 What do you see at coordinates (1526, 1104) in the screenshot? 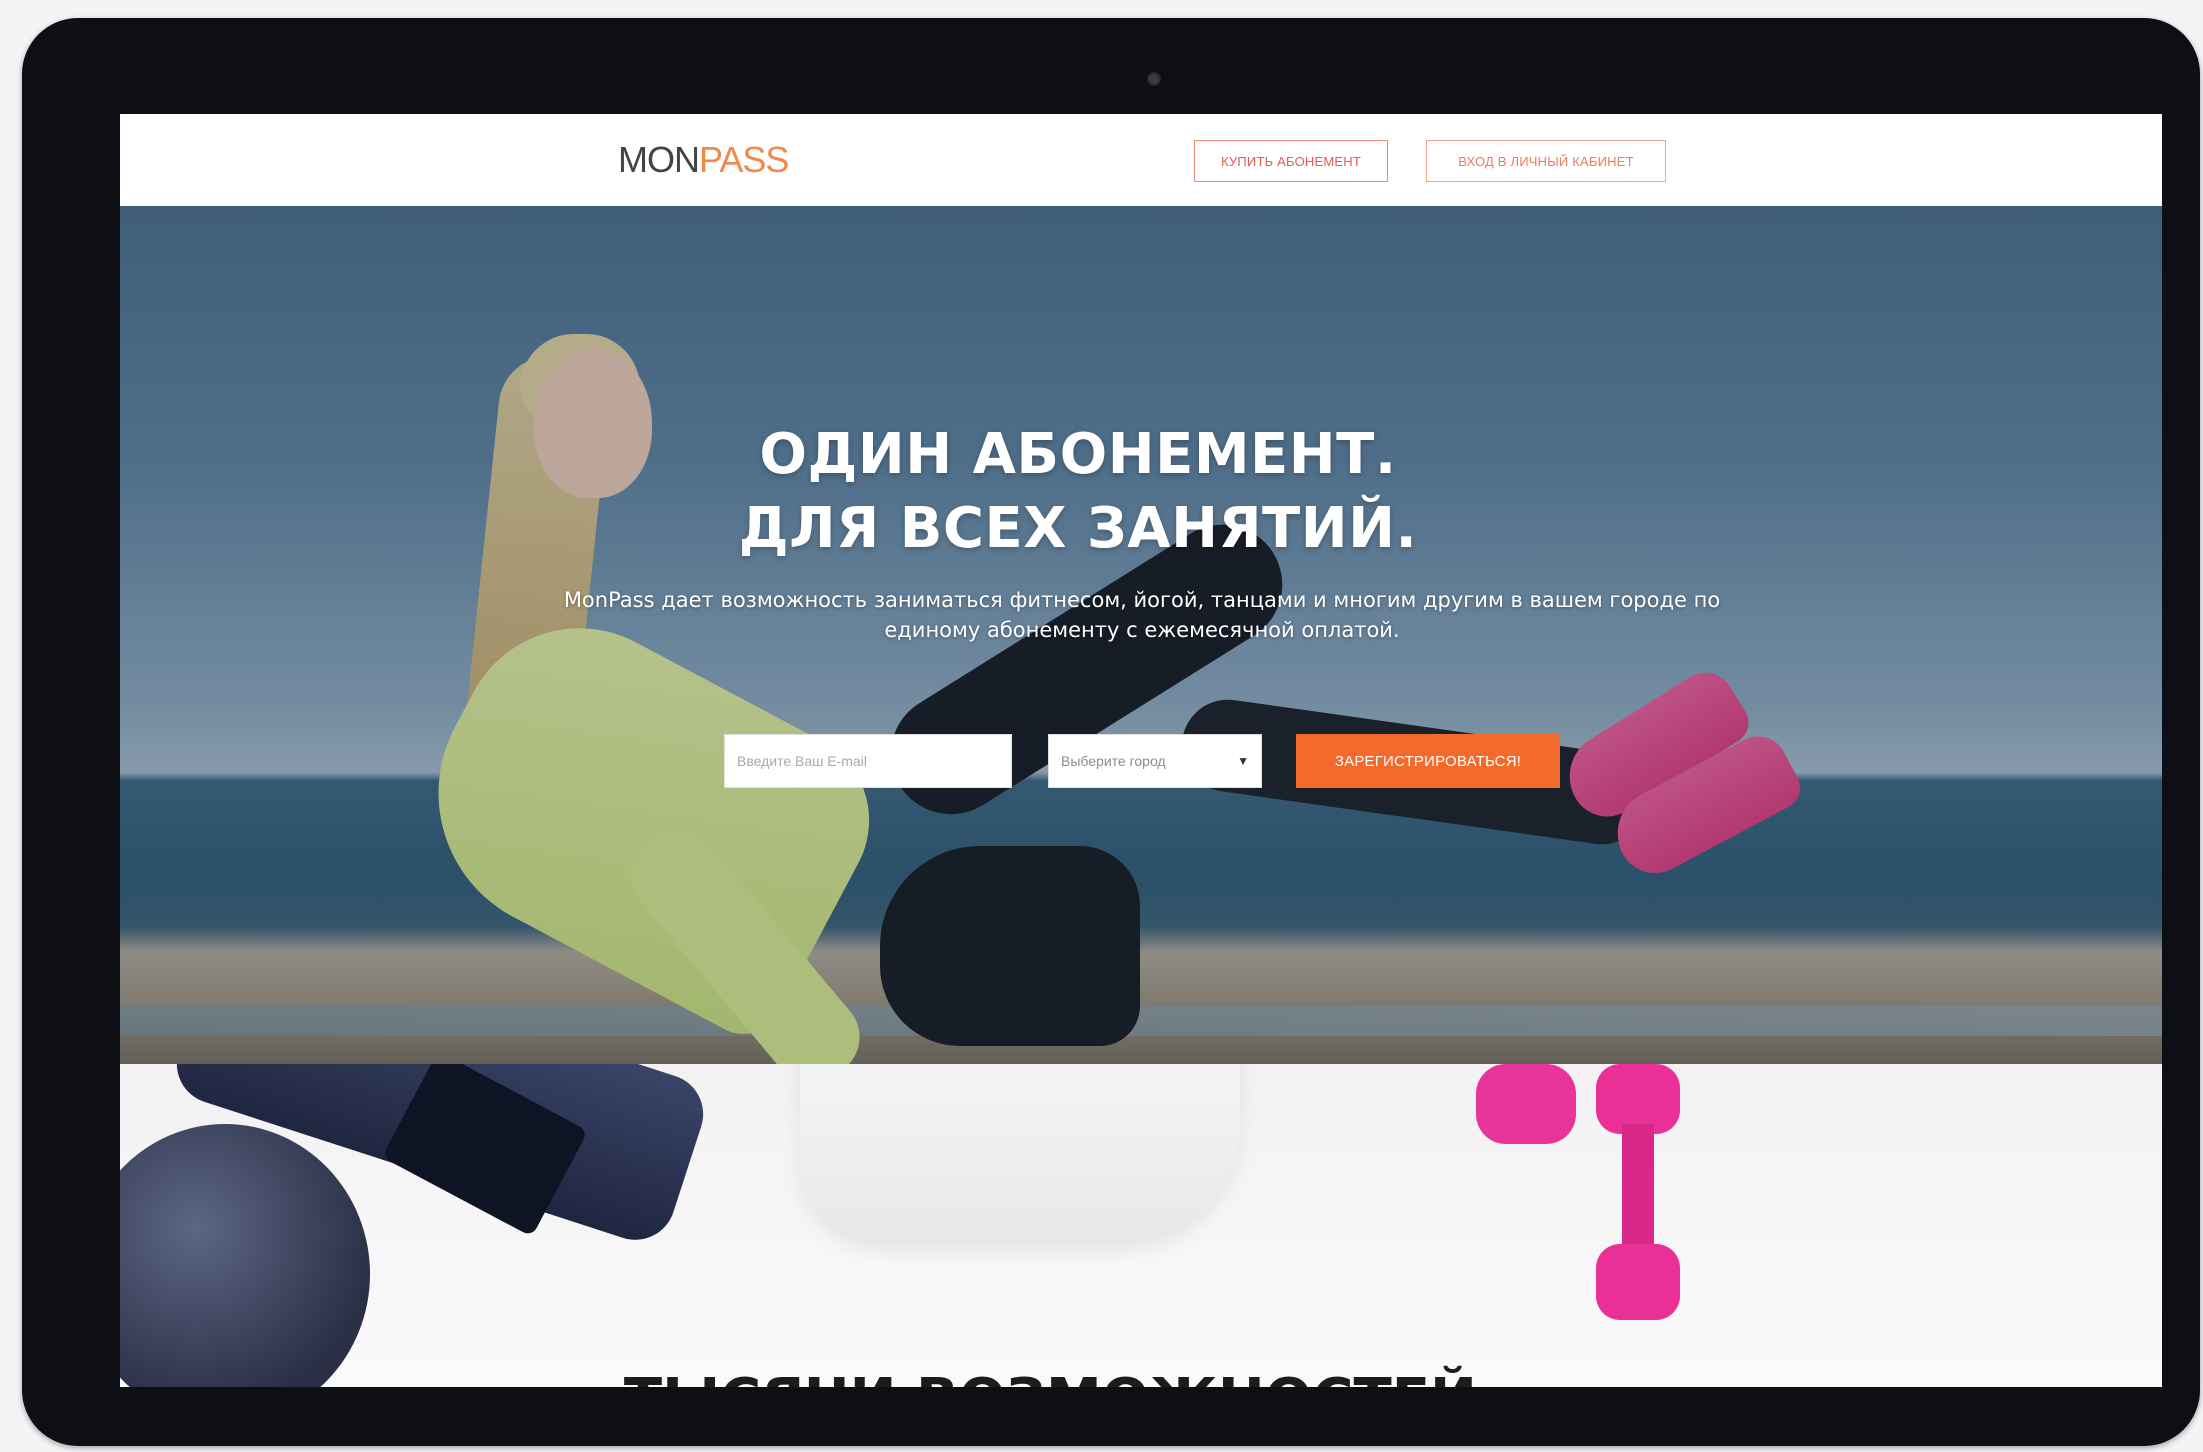
I see `dumbbell-image` at bounding box center [1526, 1104].